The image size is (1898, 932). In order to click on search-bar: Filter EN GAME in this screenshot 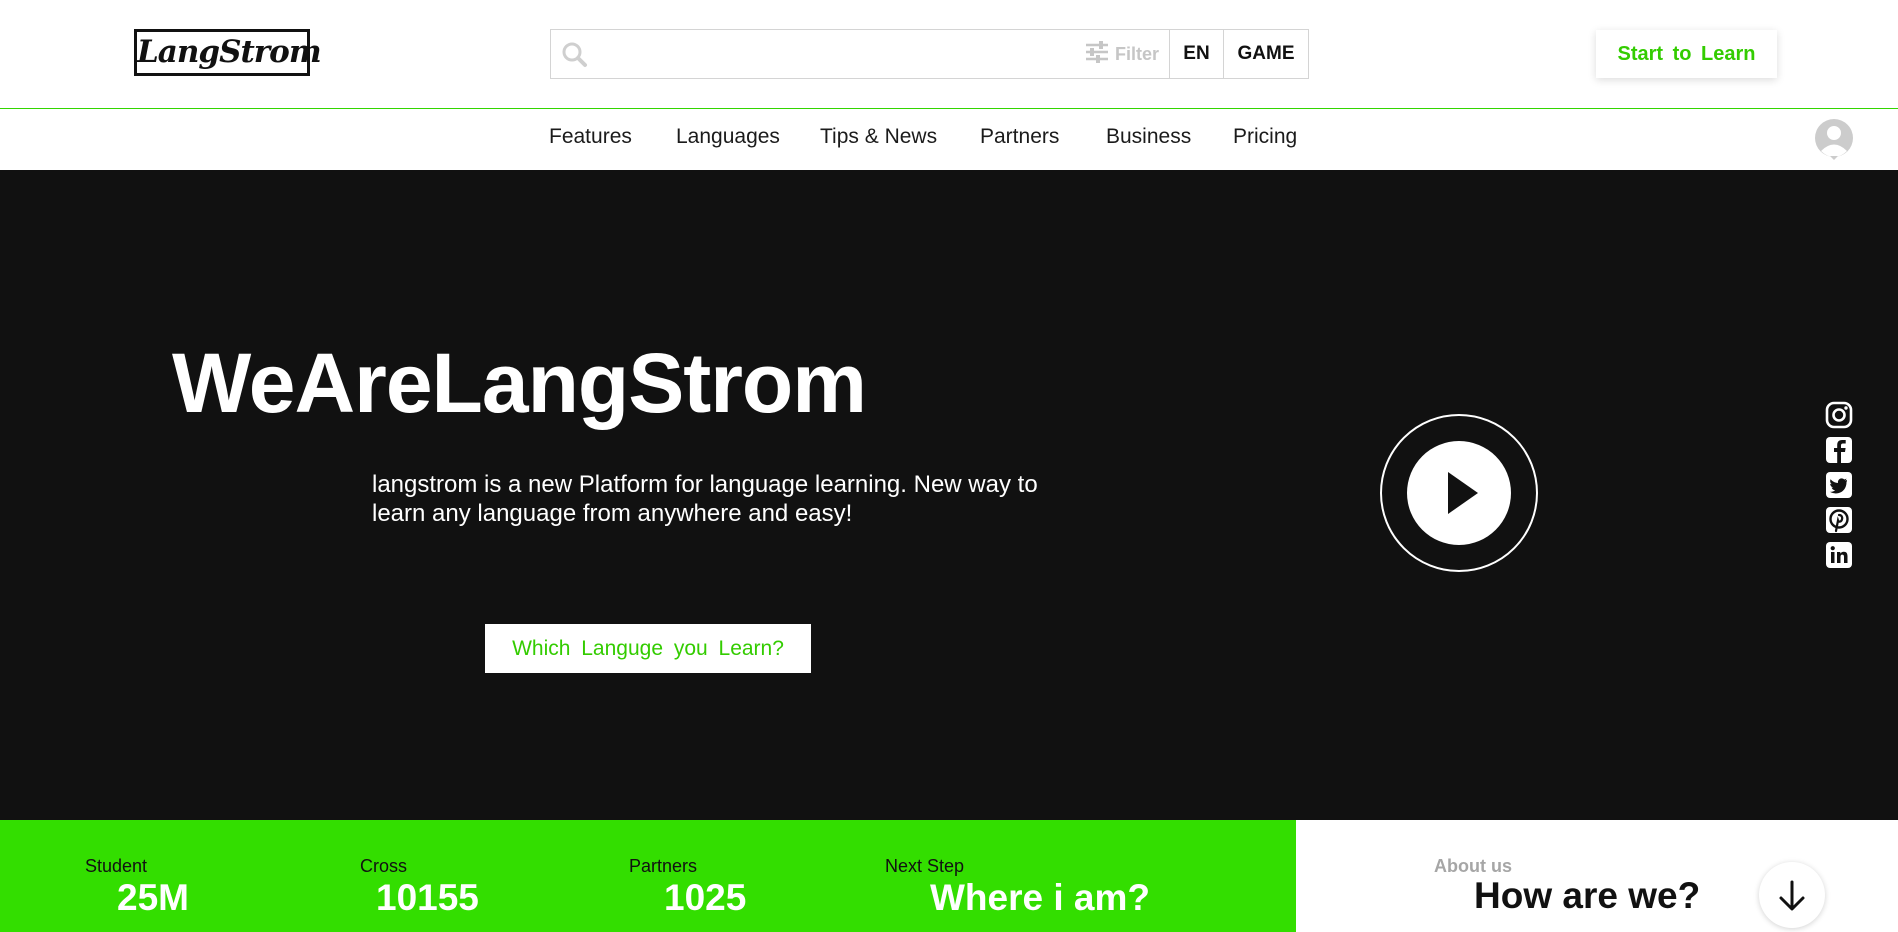, I will do `click(929, 54)`.